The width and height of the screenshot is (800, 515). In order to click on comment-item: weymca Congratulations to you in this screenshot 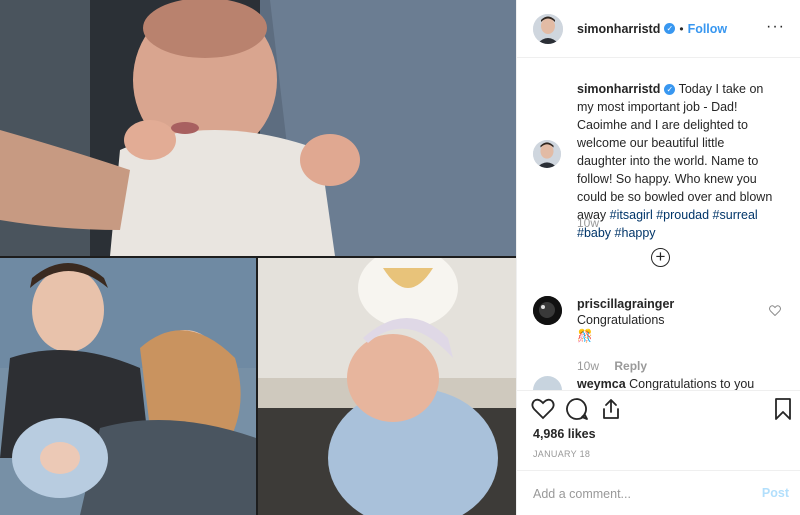, I will do `click(645, 383)`.